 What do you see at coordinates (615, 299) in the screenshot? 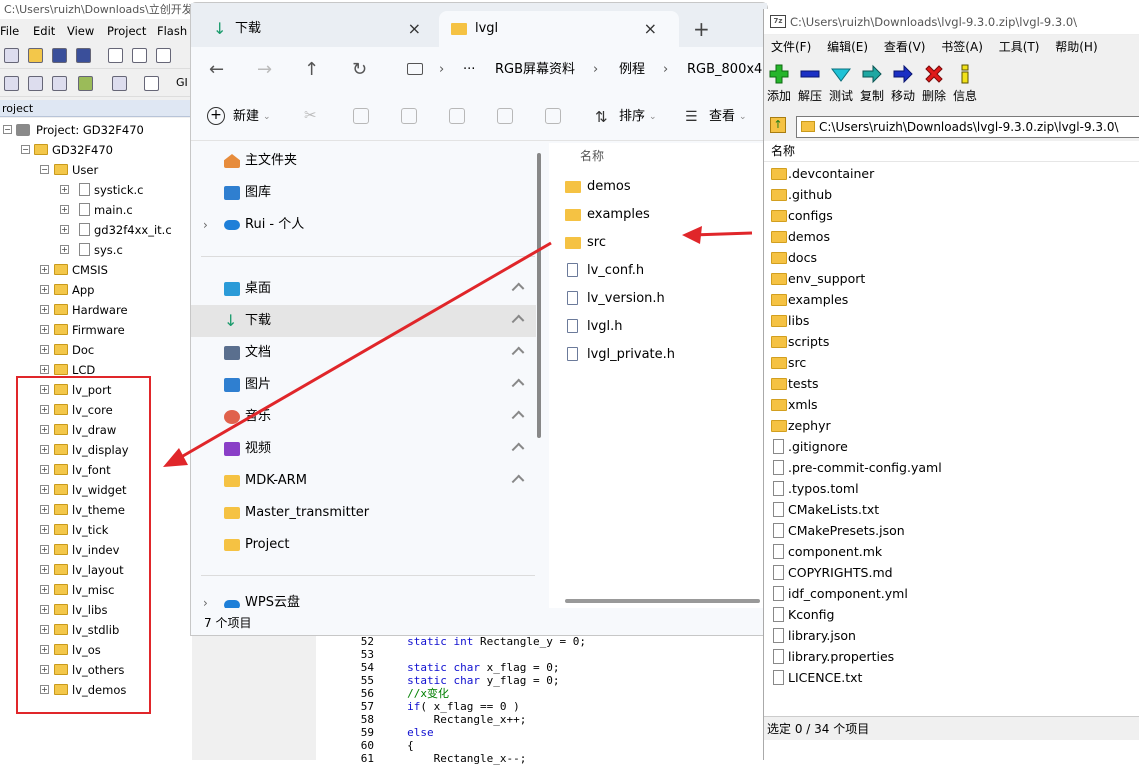
I see `file-item: lv_version.h` at bounding box center [615, 299].